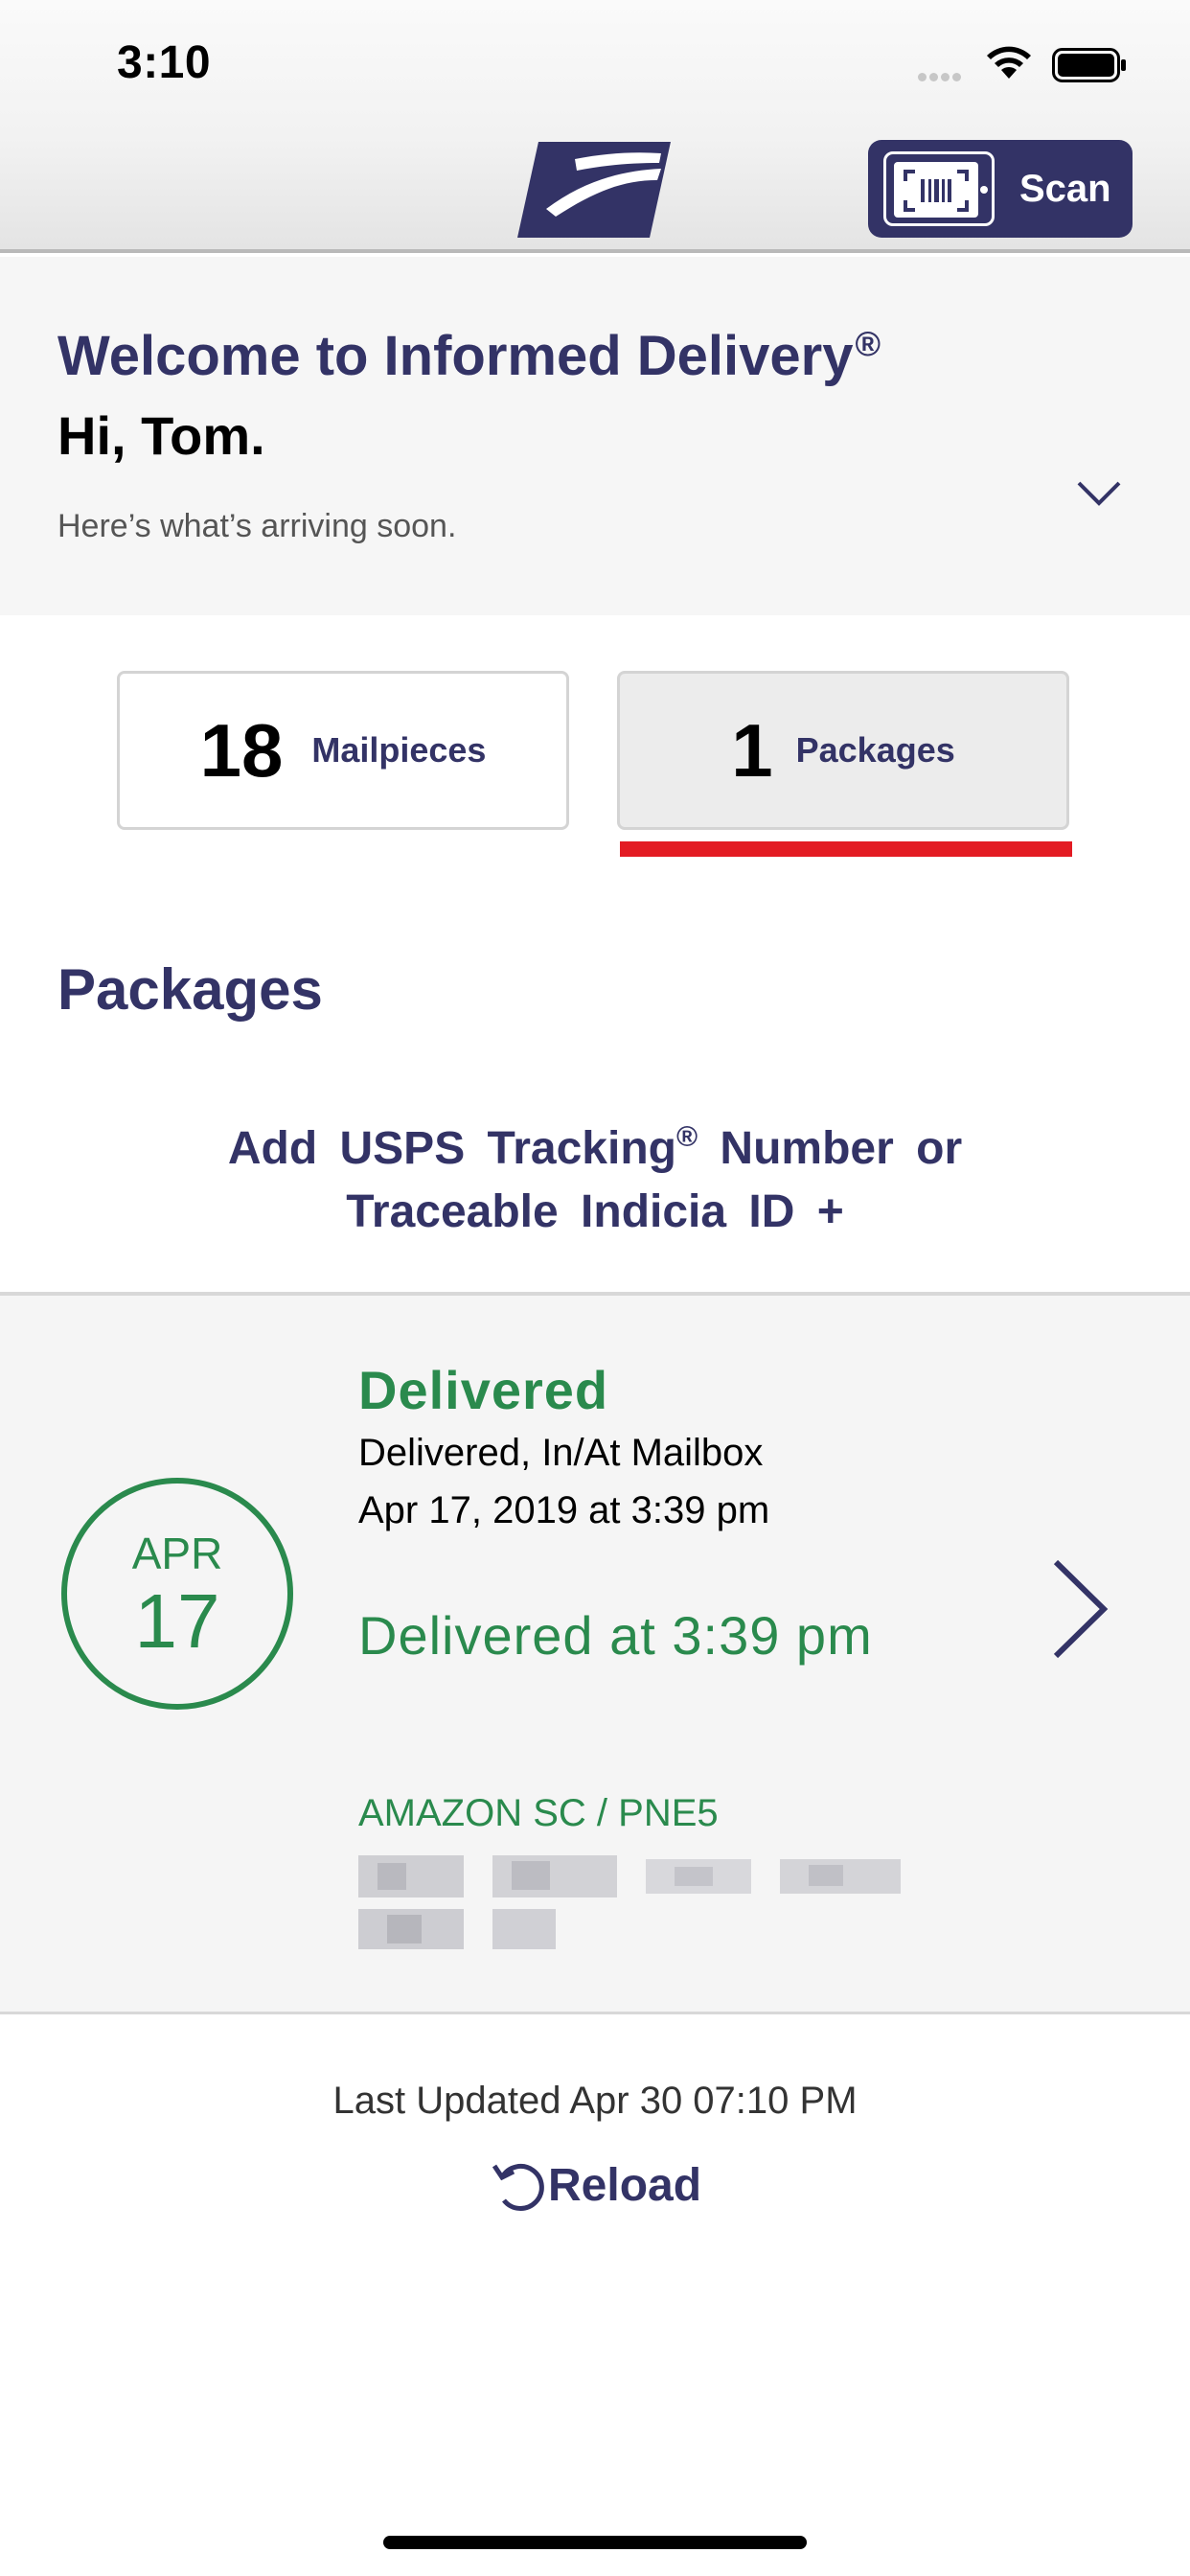 The height and width of the screenshot is (2576, 1190). Describe the element at coordinates (595, 2542) in the screenshot. I see `home-indicator` at that location.